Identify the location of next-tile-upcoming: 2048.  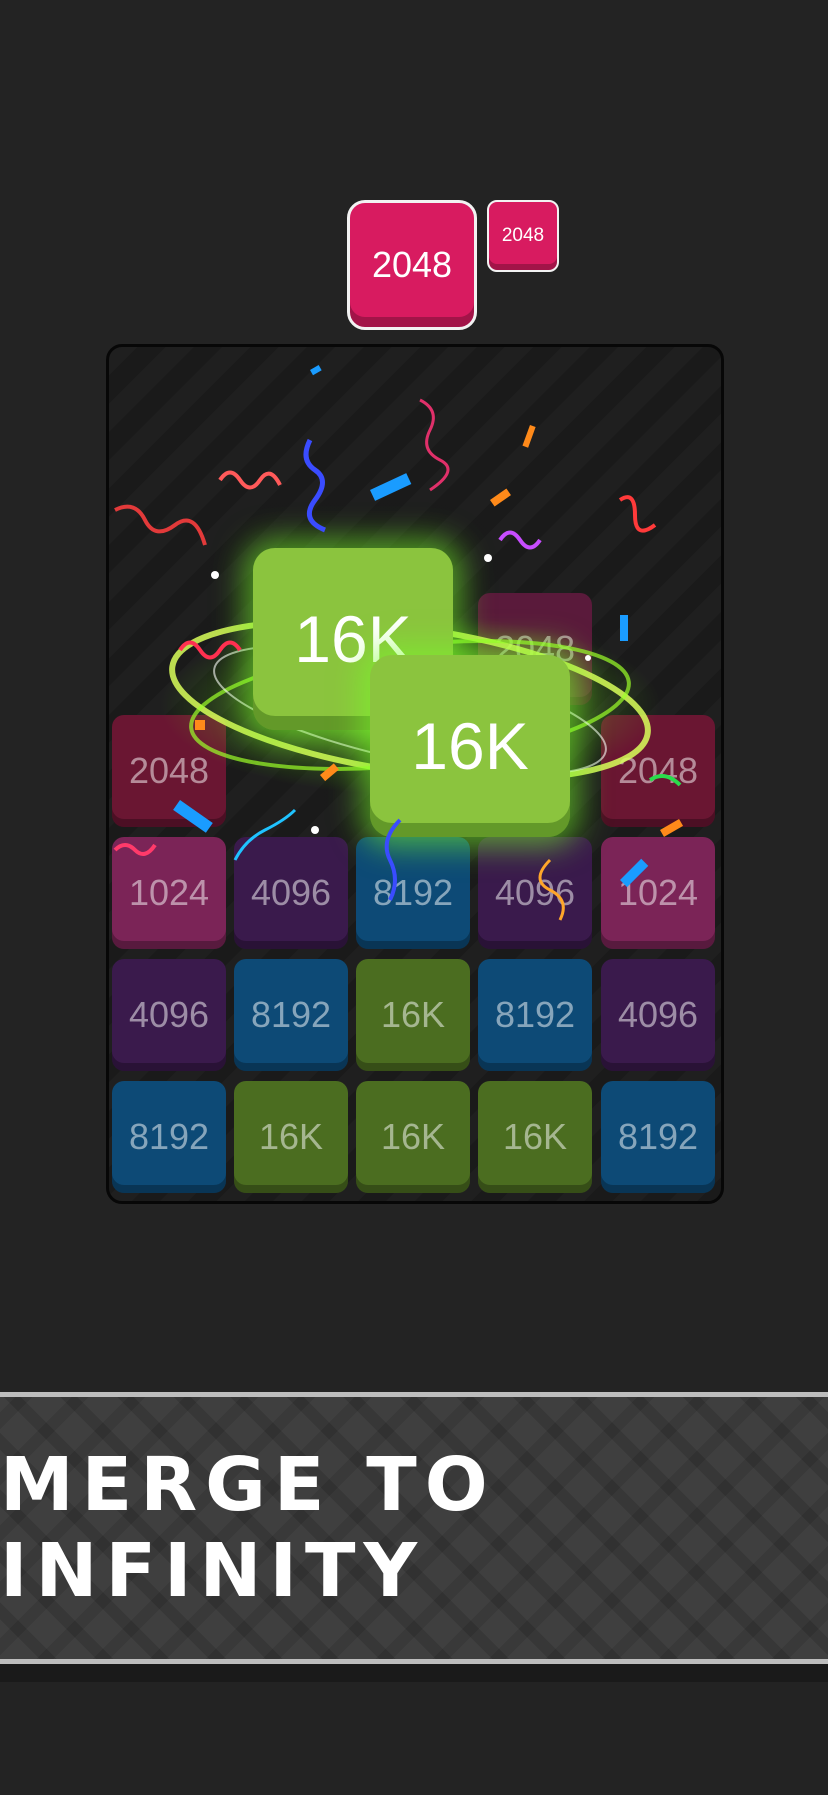
(523, 236).